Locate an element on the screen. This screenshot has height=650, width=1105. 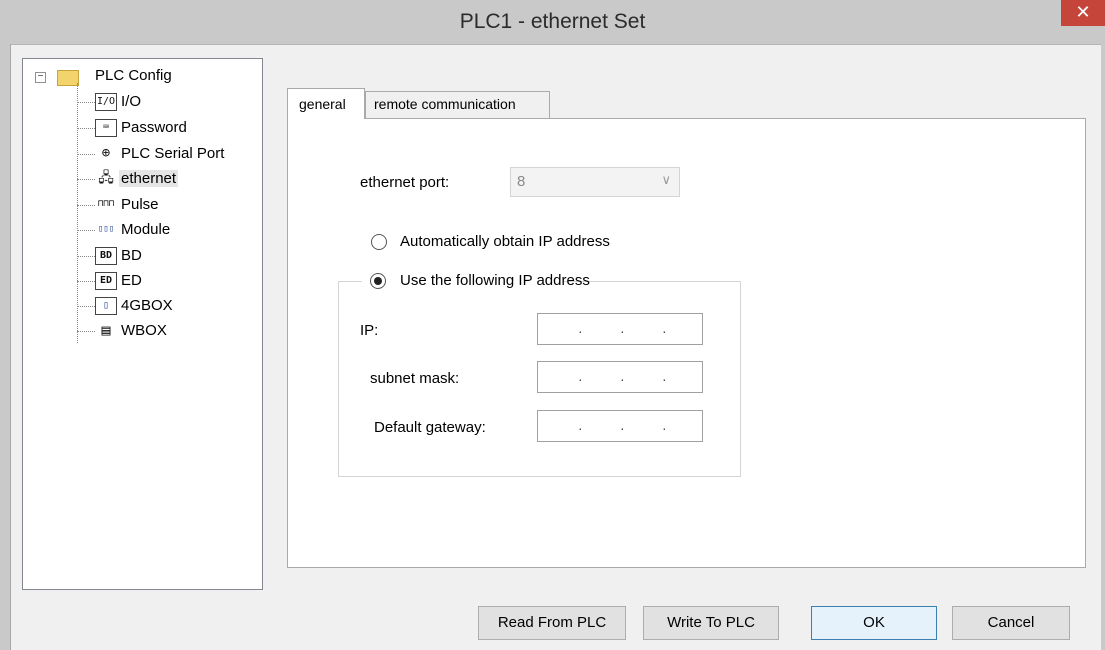
read-from-plc-button: Read From PLC is located at coordinates (552, 623).